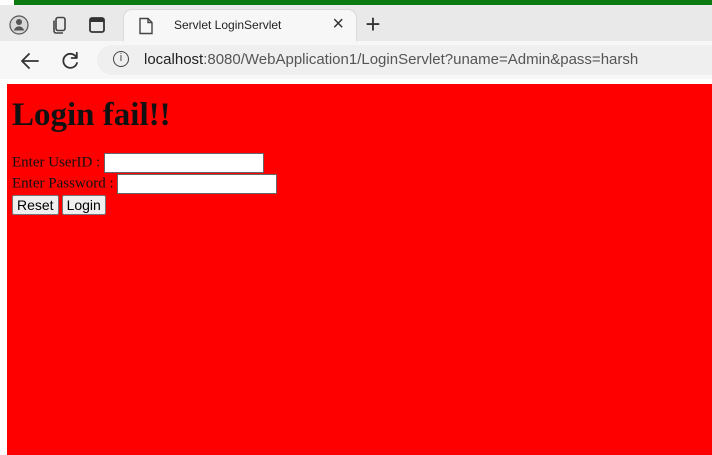  I want to click on back-arrow-icon, so click(30, 61).